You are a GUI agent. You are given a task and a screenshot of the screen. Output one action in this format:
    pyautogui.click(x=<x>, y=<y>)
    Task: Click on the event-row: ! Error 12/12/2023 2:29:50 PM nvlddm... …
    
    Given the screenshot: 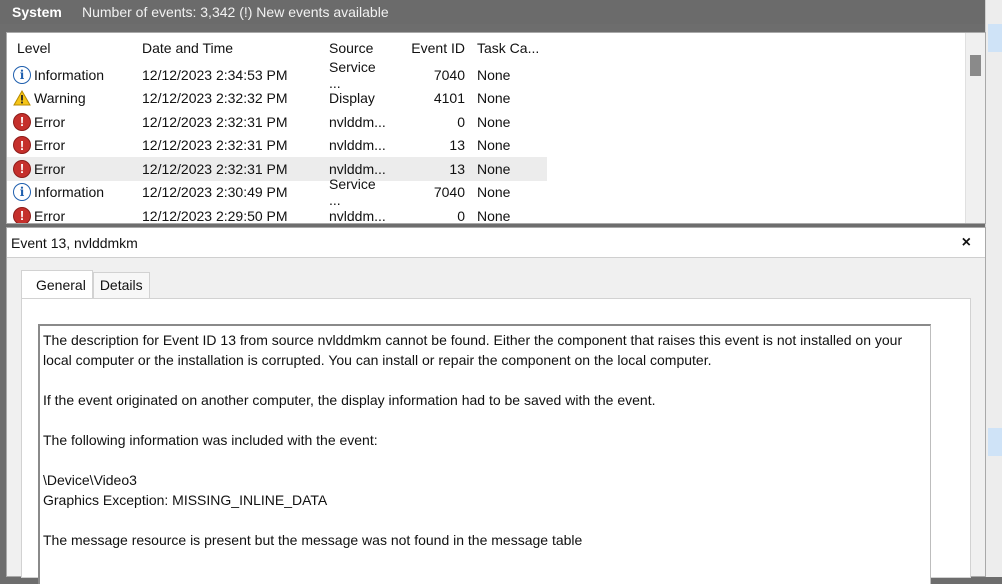 What is the action you would take?
    pyautogui.click(x=277, y=214)
    